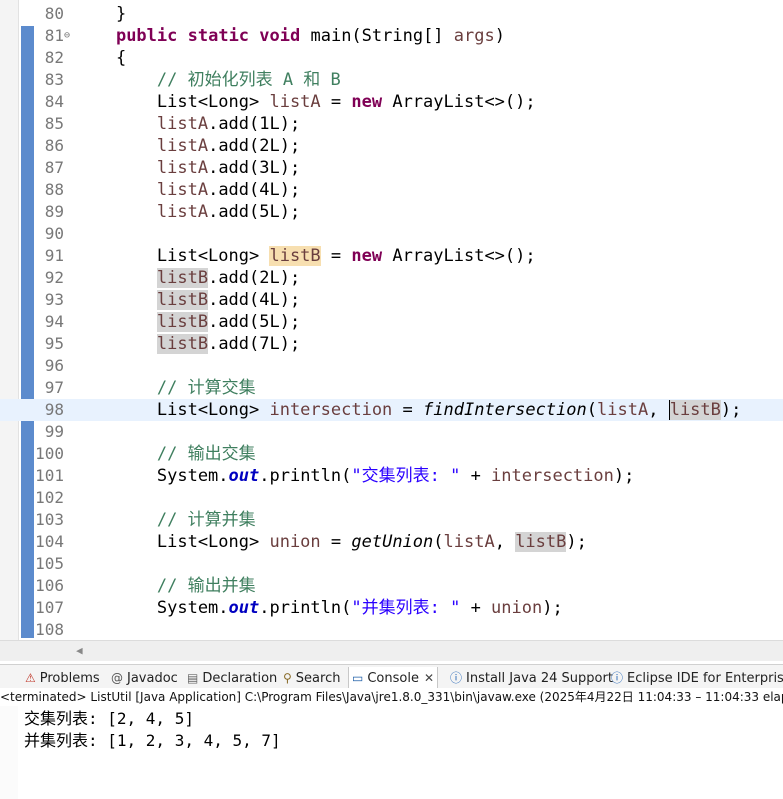  What do you see at coordinates (228, 212) in the screenshot?
I see `code-text: listA.add(5L);` at bounding box center [228, 212].